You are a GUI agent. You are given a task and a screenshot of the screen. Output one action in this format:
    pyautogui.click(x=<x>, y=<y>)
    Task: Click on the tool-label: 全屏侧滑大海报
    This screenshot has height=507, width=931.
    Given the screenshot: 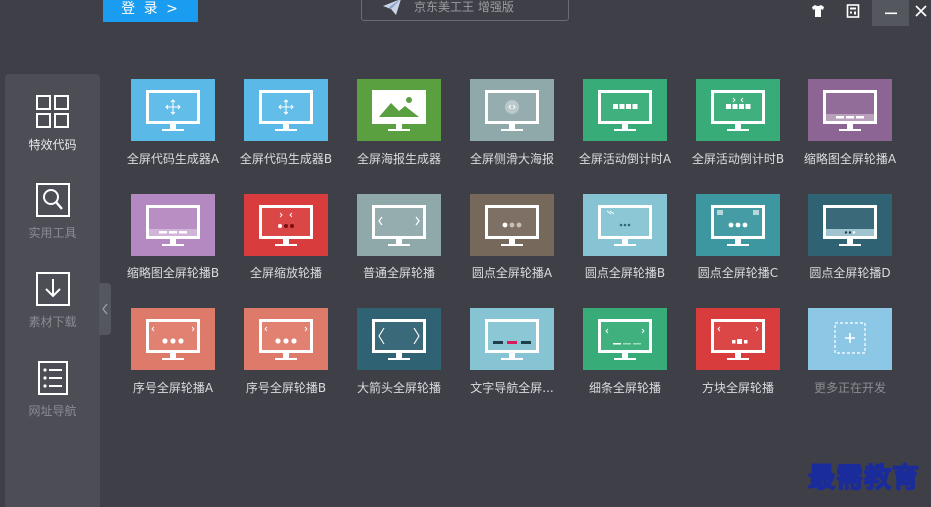 What is the action you would take?
    pyautogui.click(x=512, y=158)
    